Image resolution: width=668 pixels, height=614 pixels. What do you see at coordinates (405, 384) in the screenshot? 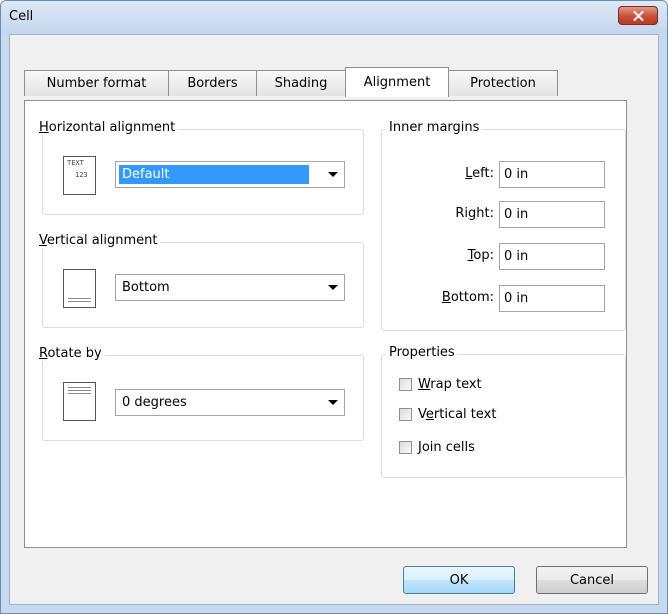
I see `wrap-text-checkbox` at bounding box center [405, 384].